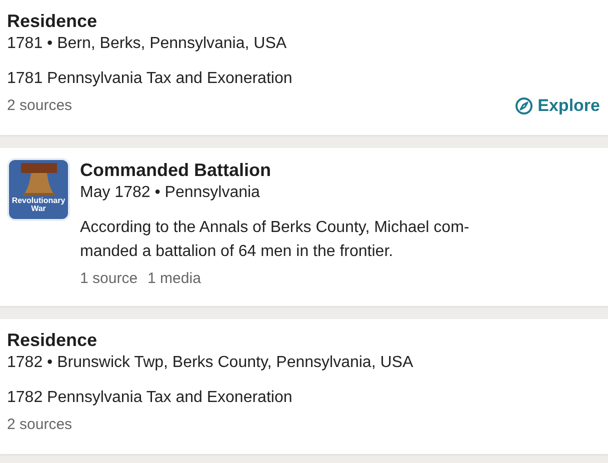 This screenshot has width=608, height=463. Describe the element at coordinates (150, 398) in the screenshot. I see `event-description: 1782 Pennsylvania Tax and Exoneration` at that location.